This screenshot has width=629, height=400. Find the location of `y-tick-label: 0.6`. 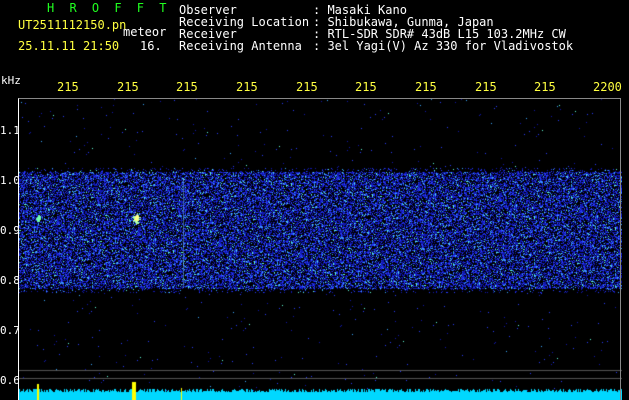

y-tick-label: 0.6 is located at coordinates (10, 380).